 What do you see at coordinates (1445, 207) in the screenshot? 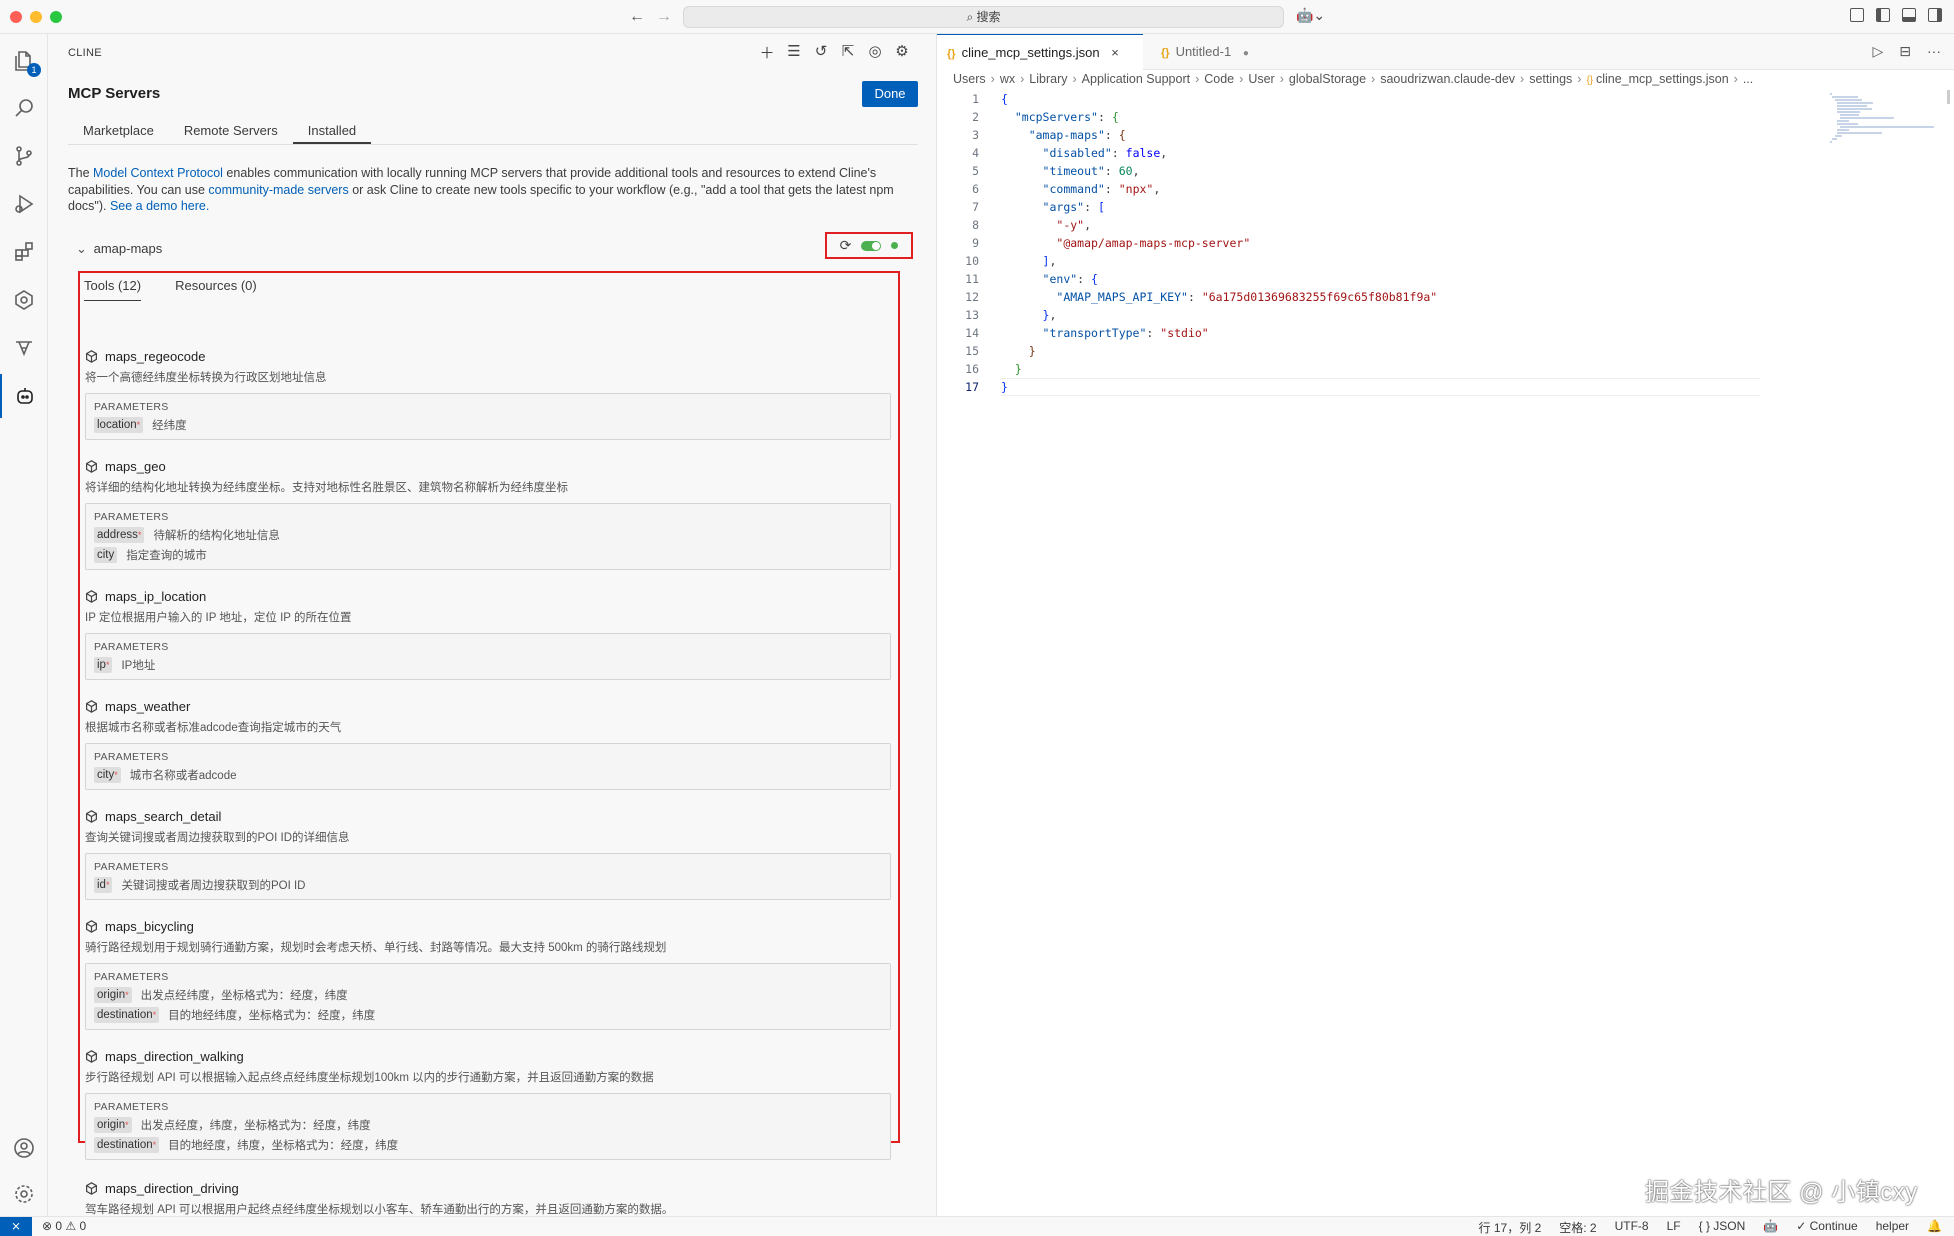
I see `code-line: 7 "args": [` at bounding box center [1445, 207].